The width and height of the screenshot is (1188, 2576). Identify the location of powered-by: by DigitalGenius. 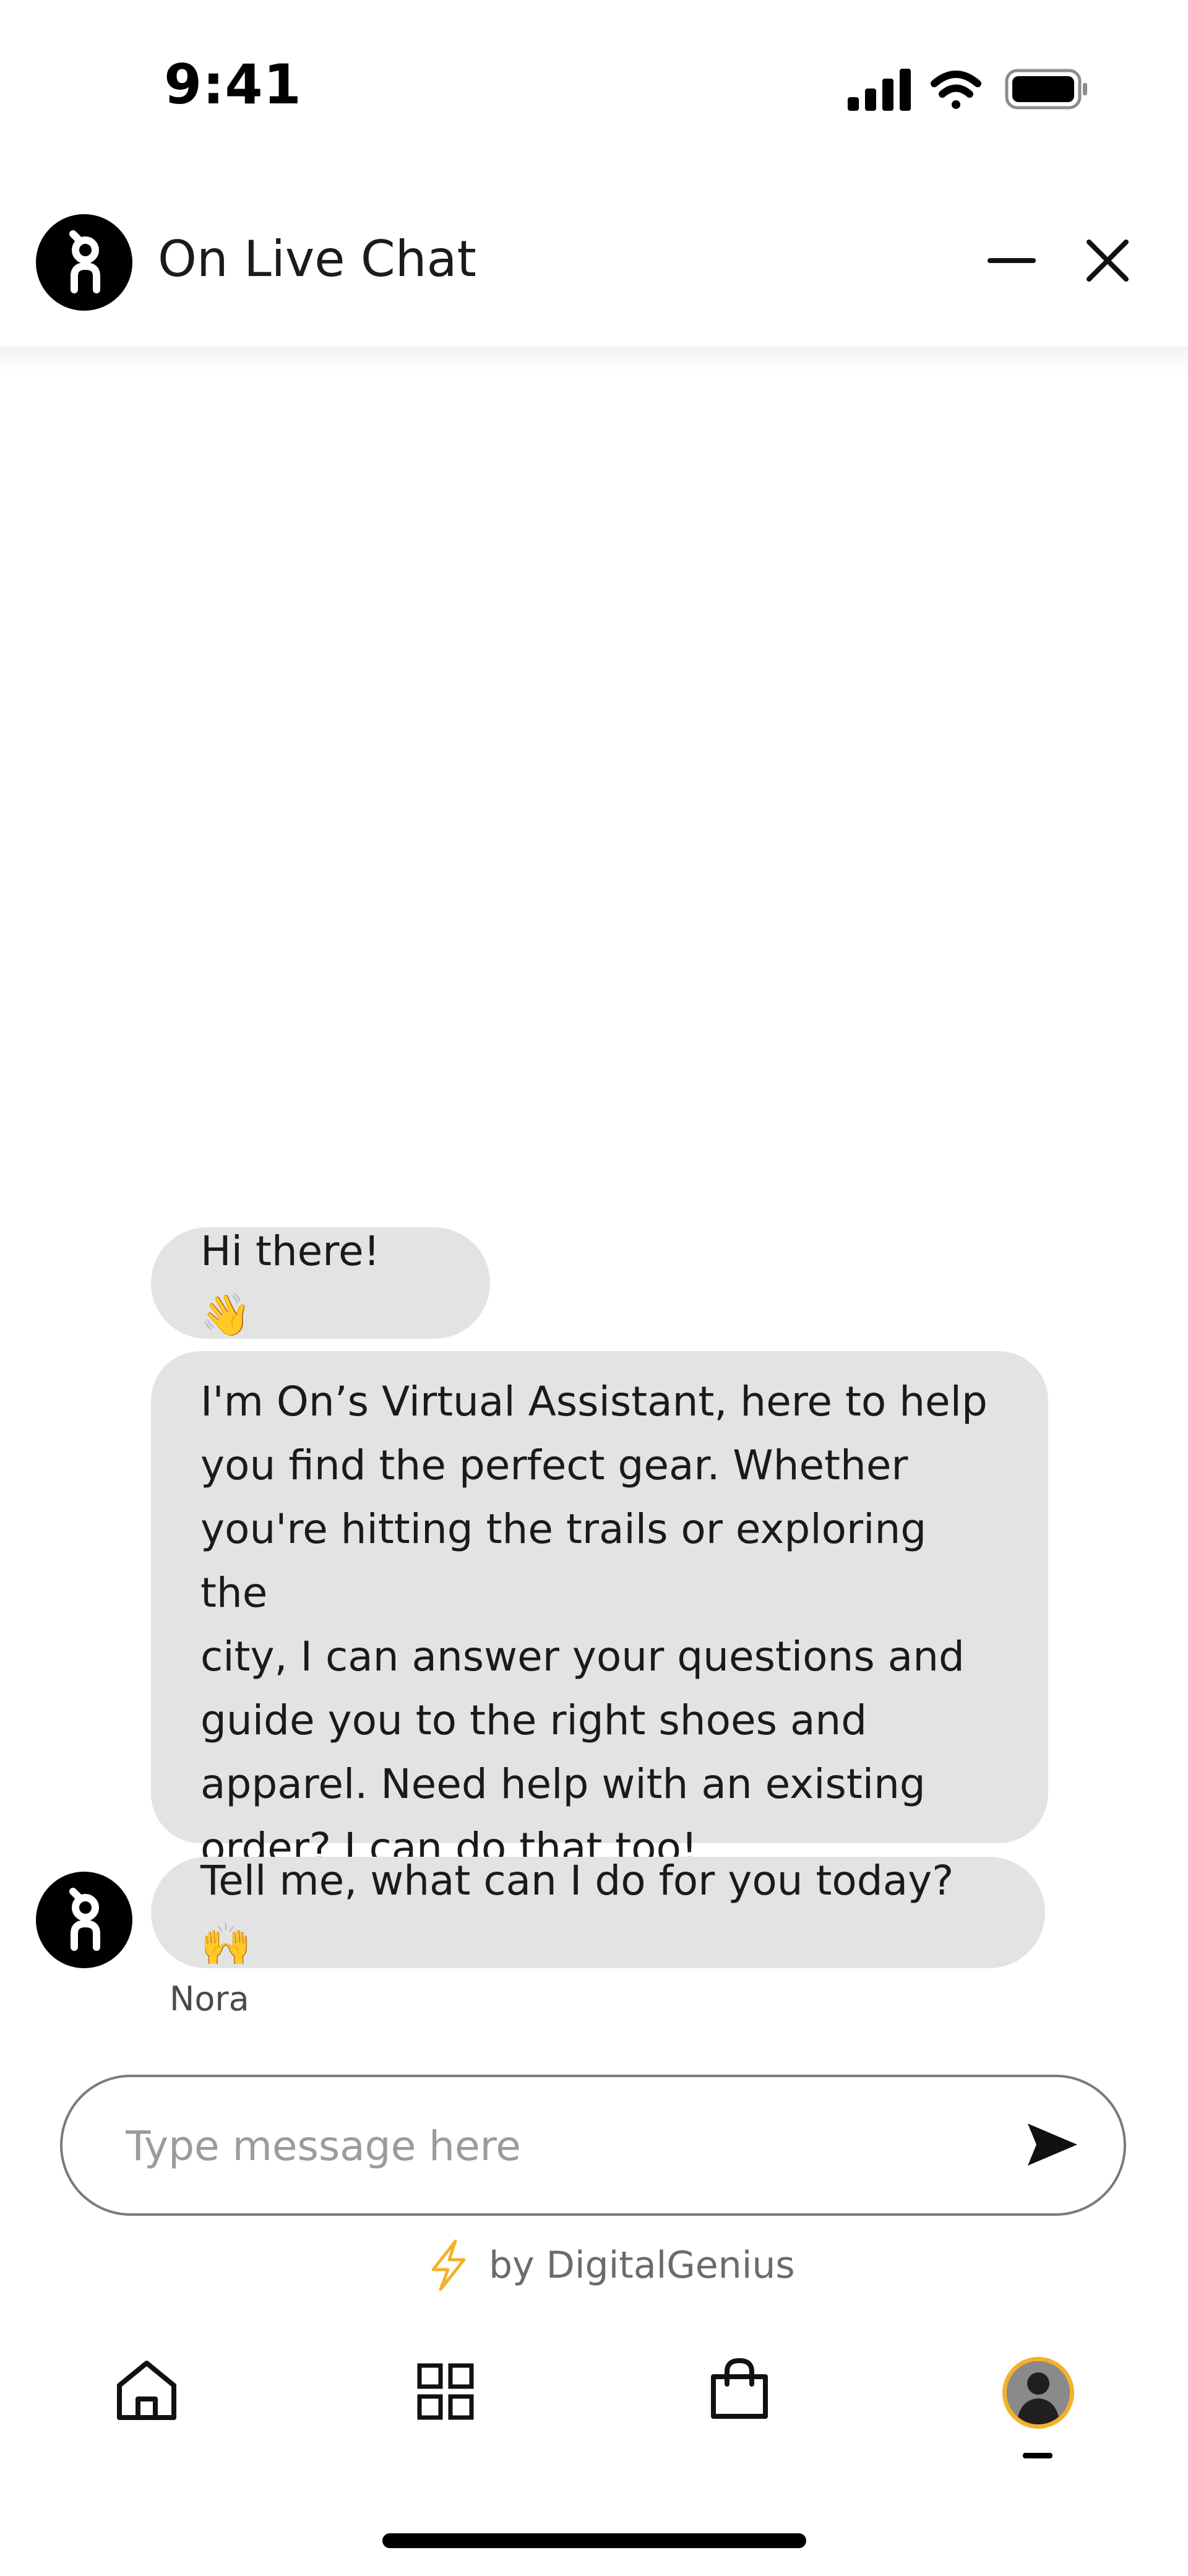
(611, 2265).